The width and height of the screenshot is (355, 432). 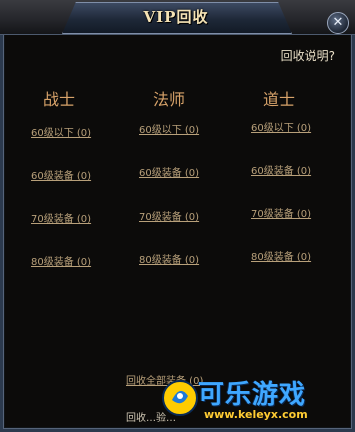 What do you see at coordinates (281, 126) in the screenshot?
I see `taoist-item-below-60: 60级以下 (0)` at bounding box center [281, 126].